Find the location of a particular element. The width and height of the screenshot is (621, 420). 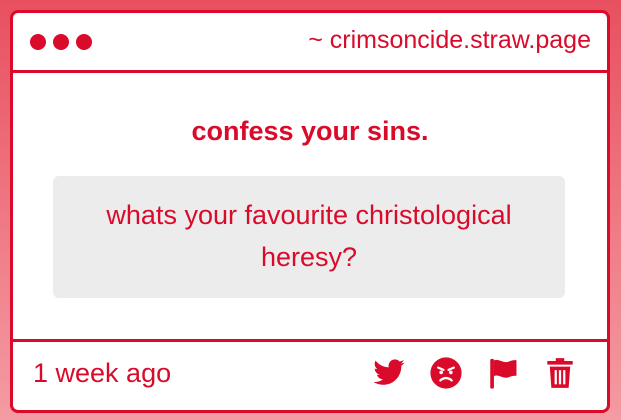

window-controls is located at coordinates (61, 42).